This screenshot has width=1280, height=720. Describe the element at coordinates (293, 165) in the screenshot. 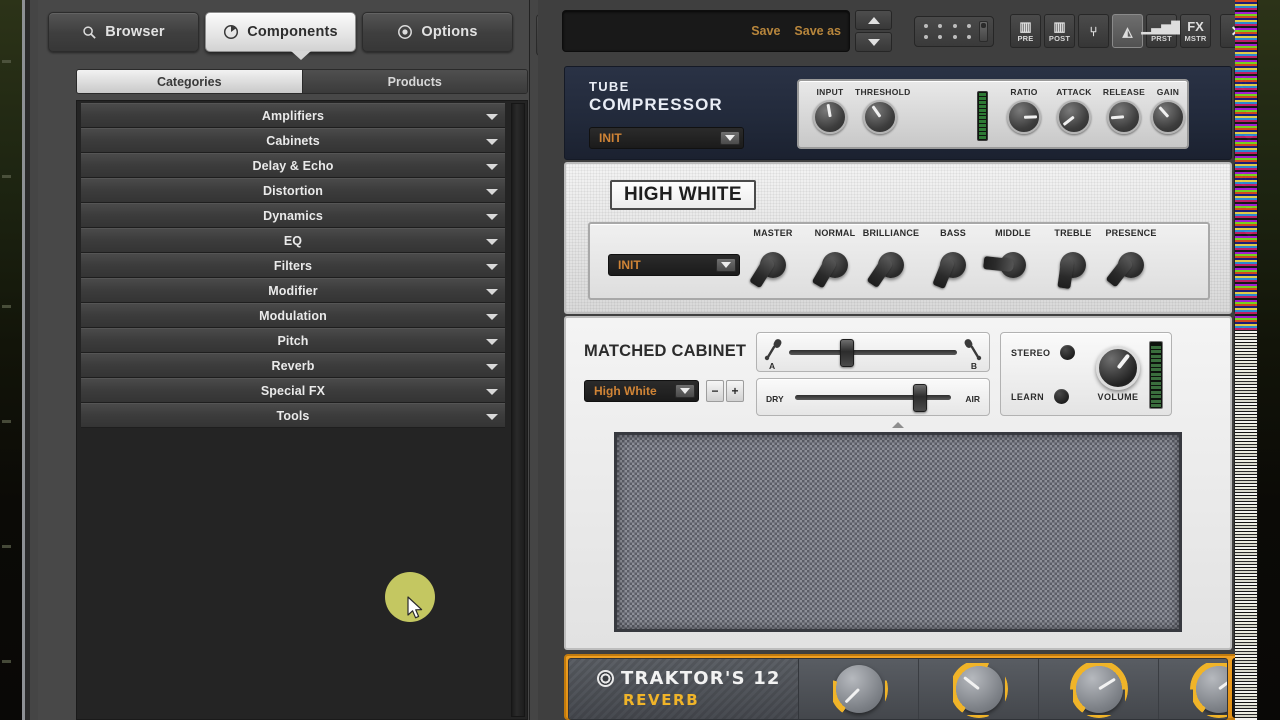

I see `category-row: Delay & Echo` at that location.